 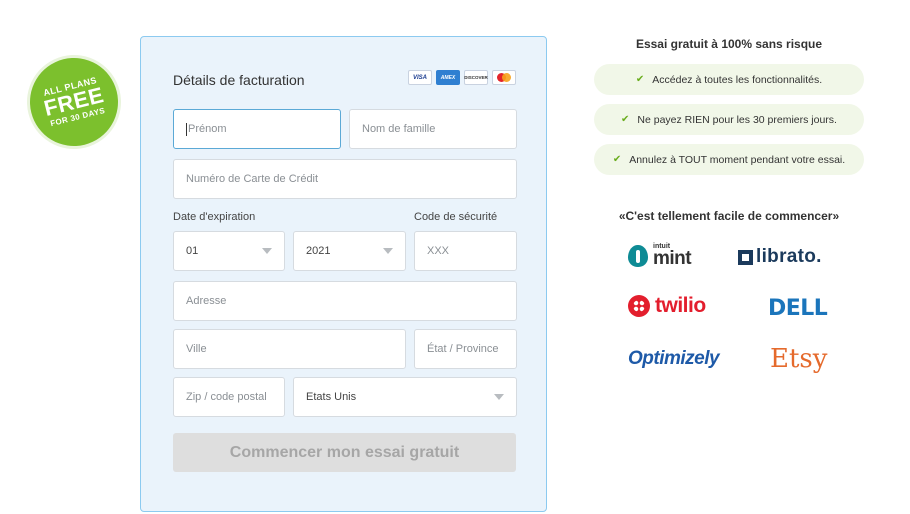 What do you see at coordinates (780, 257) in the screenshot?
I see `librato-logo: librato.` at bounding box center [780, 257].